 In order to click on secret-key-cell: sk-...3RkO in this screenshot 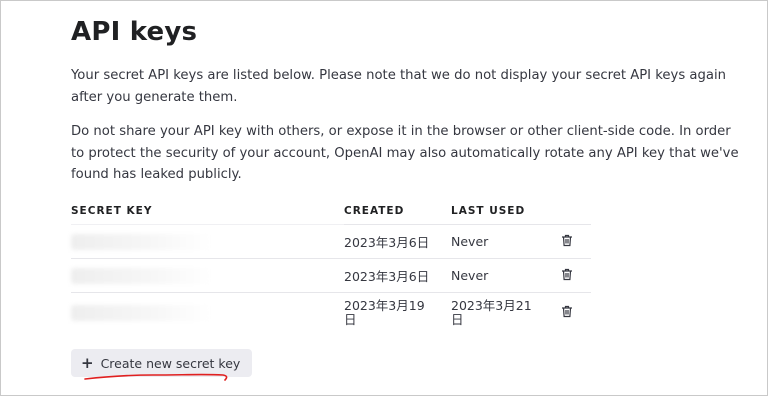, I will do `click(207, 312)`.